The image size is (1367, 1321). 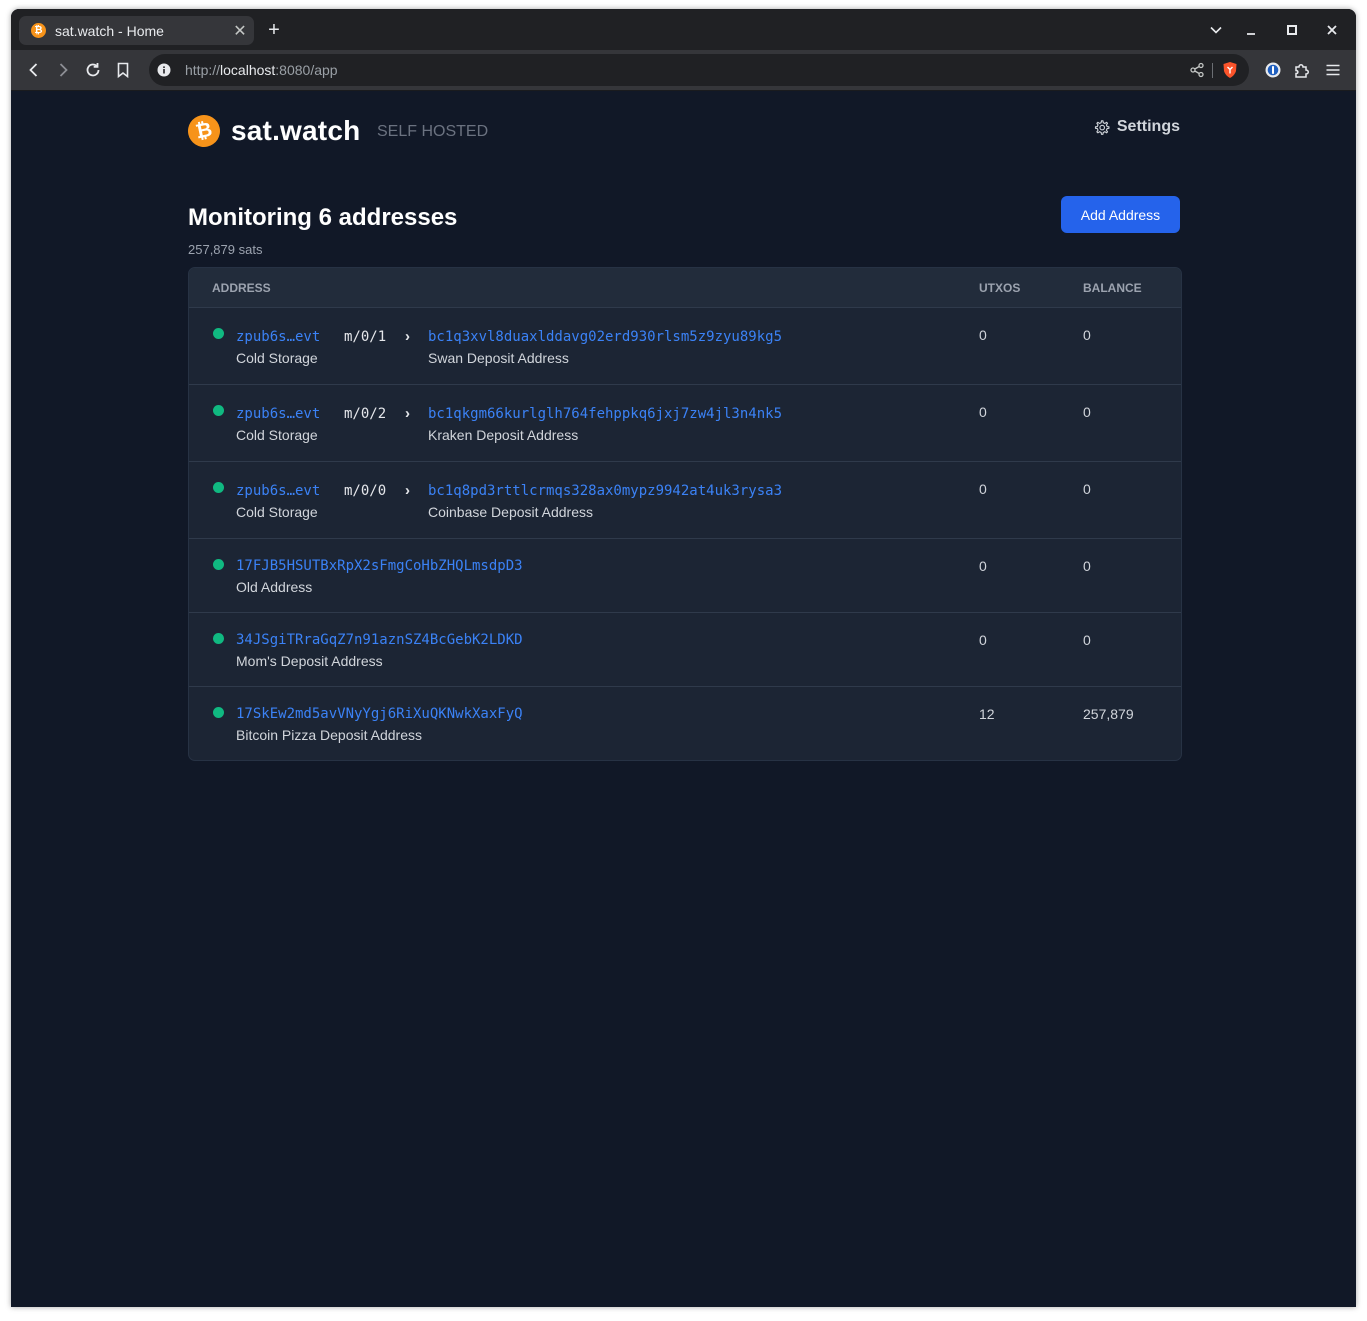 I want to click on browser-toolbar: http://localhost:8080/app, so click(x=683, y=70).